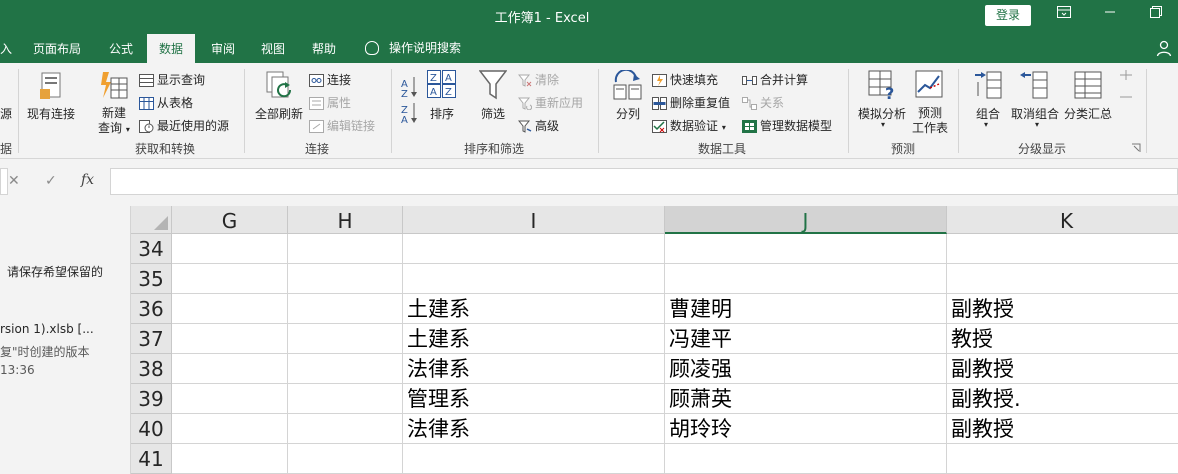 Image resolution: width=1178 pixels, height=474 pixels. Describe the element at coordinates (1062, 339) in the screenshot. I see `cell-k37: 教授` at that location.